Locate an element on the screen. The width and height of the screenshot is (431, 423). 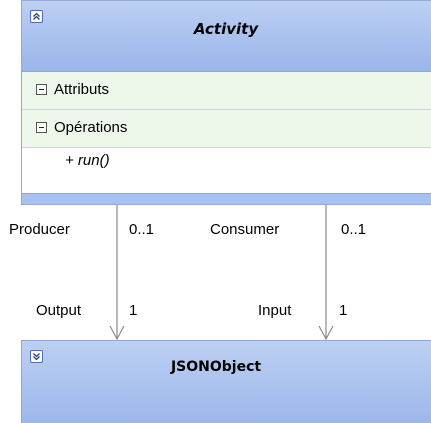
expand-down-icon is located at coordinates (36, 356).